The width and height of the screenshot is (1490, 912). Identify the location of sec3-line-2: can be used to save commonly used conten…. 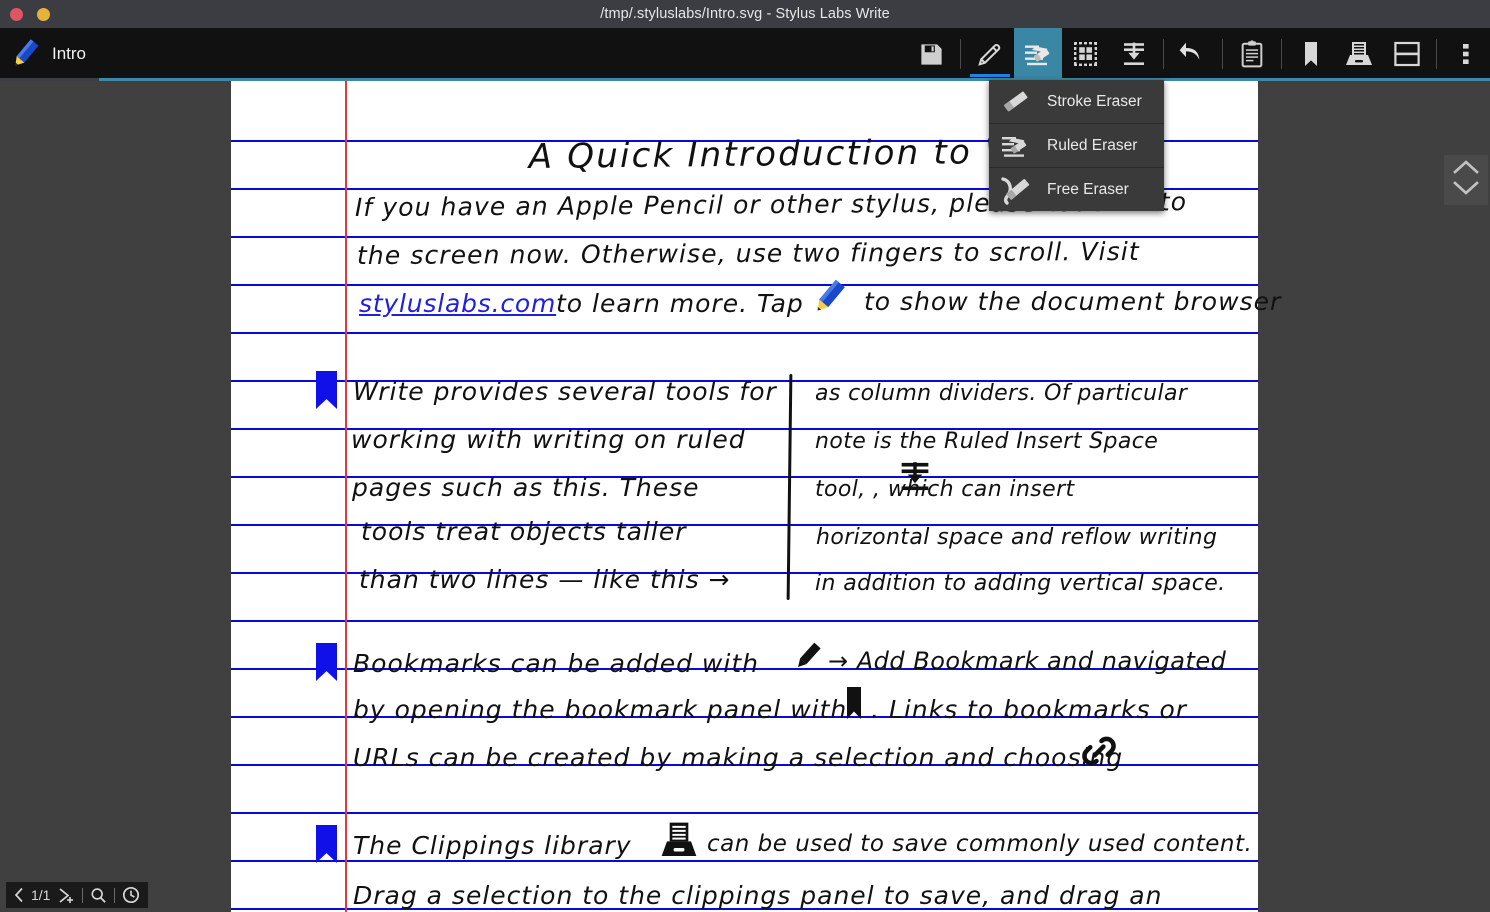
(980, 844).